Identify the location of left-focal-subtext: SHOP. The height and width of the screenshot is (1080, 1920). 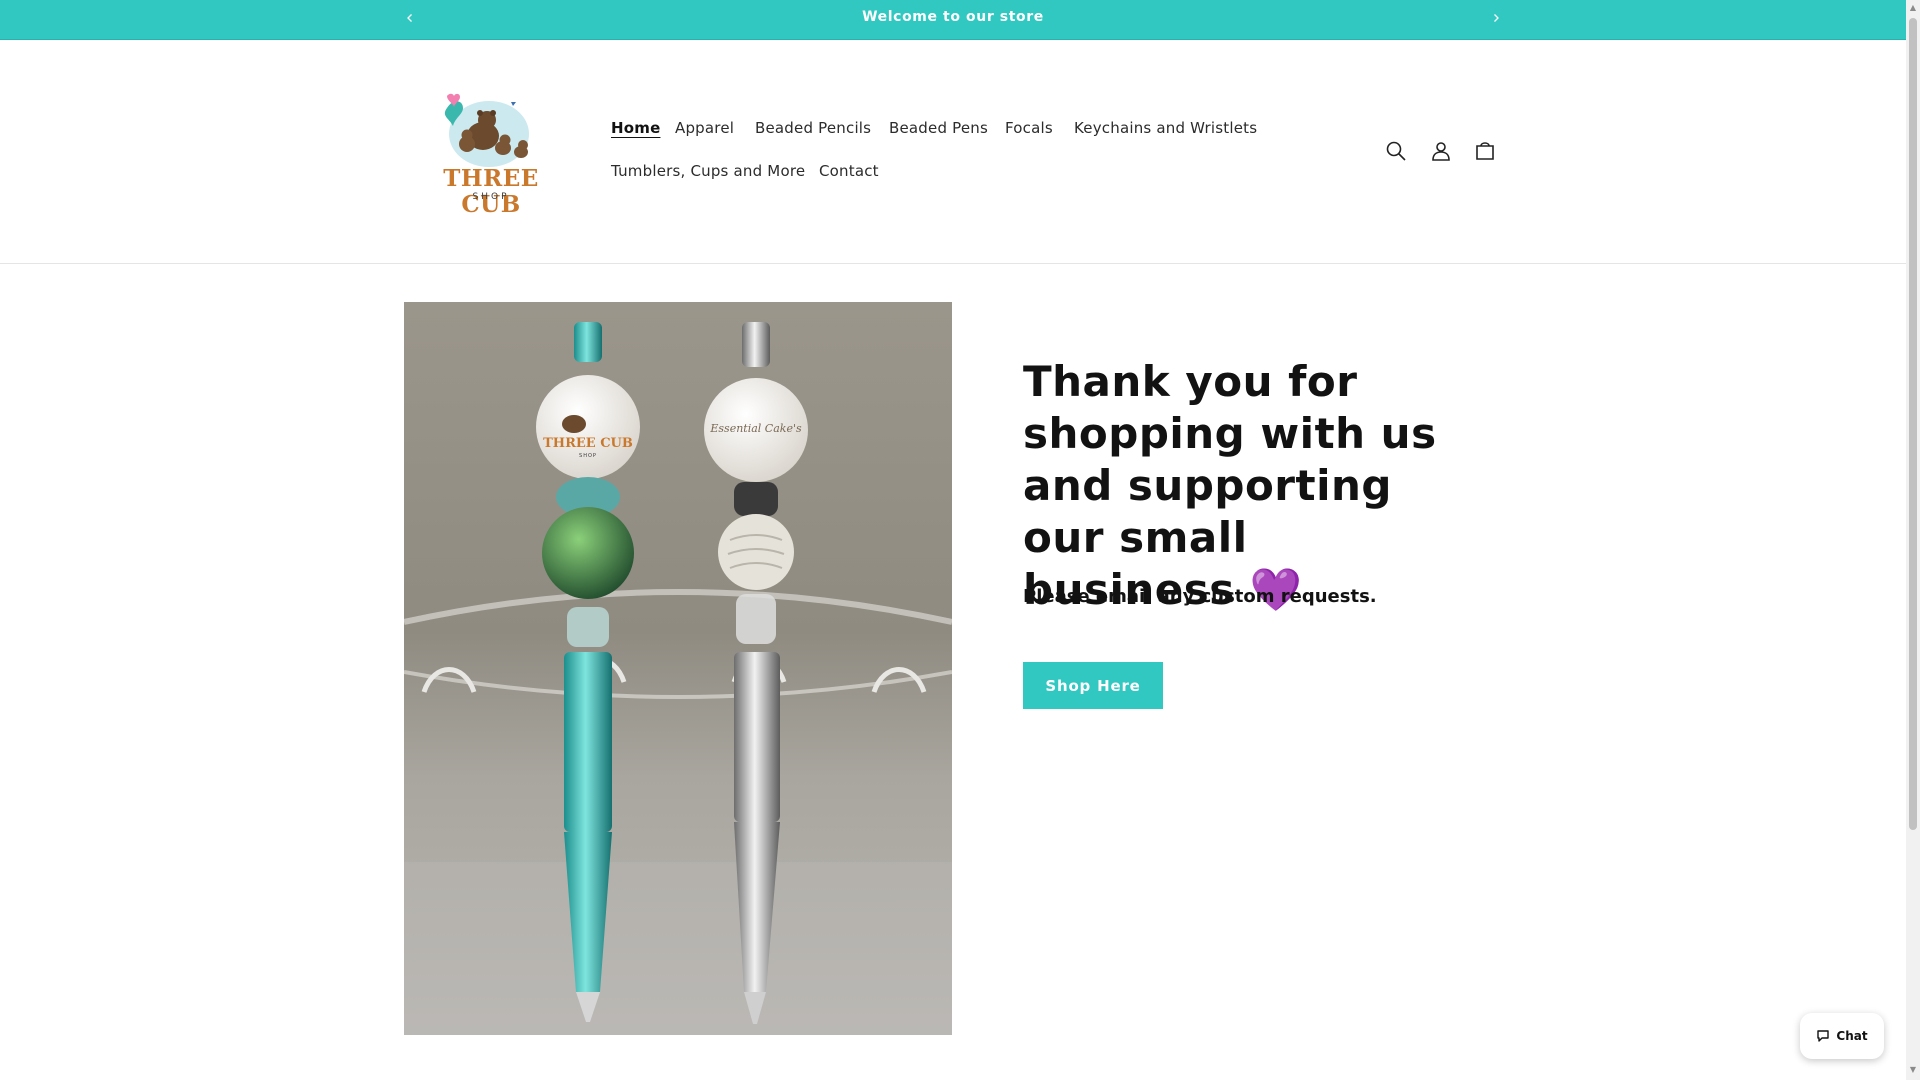
(588, 456).